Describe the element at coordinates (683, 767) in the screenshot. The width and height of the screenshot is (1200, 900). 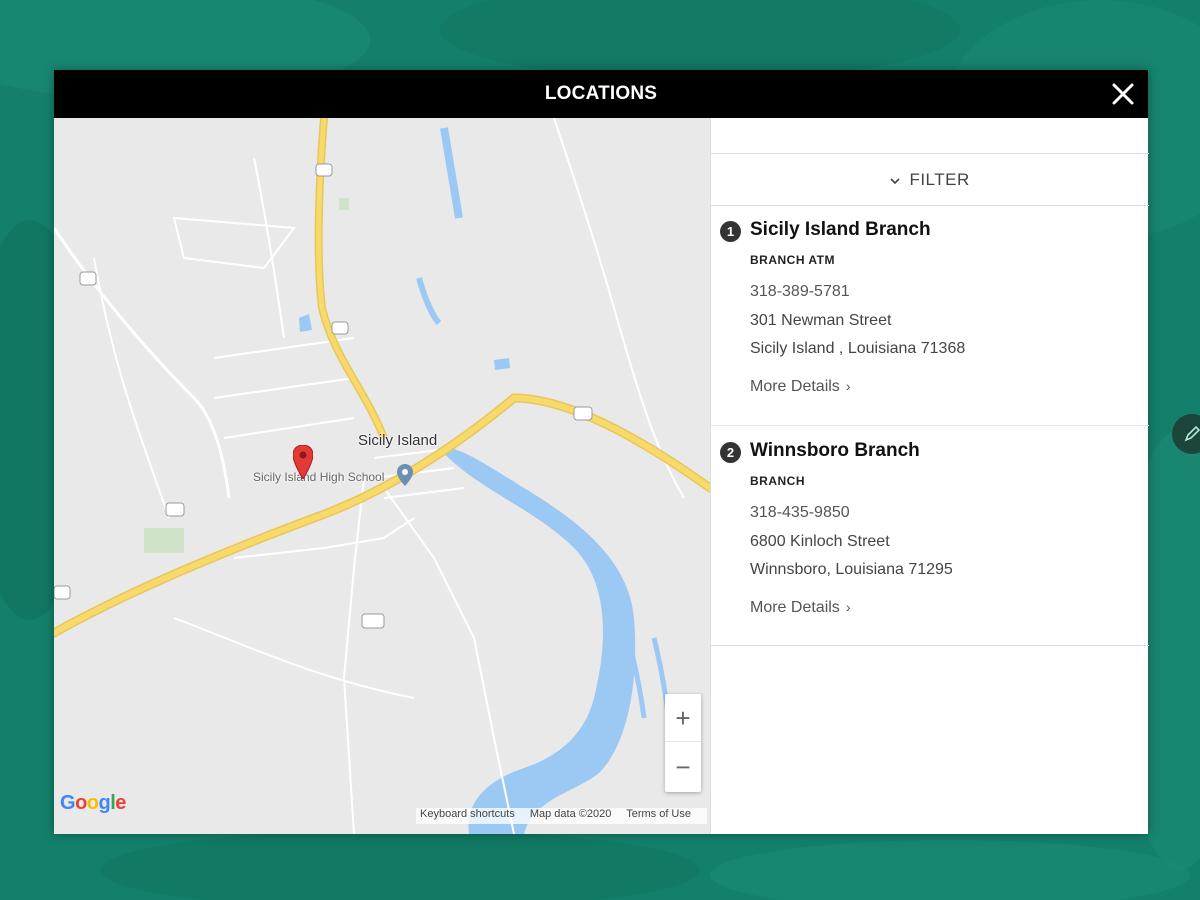
I see `zoom-out-button: −` at that location.